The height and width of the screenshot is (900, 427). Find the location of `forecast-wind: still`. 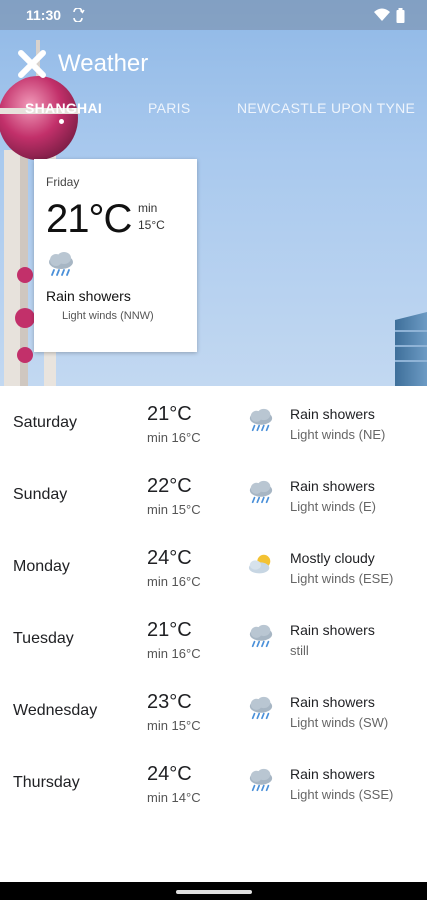

forecast-wind: still is located at coordinates (299, 650).